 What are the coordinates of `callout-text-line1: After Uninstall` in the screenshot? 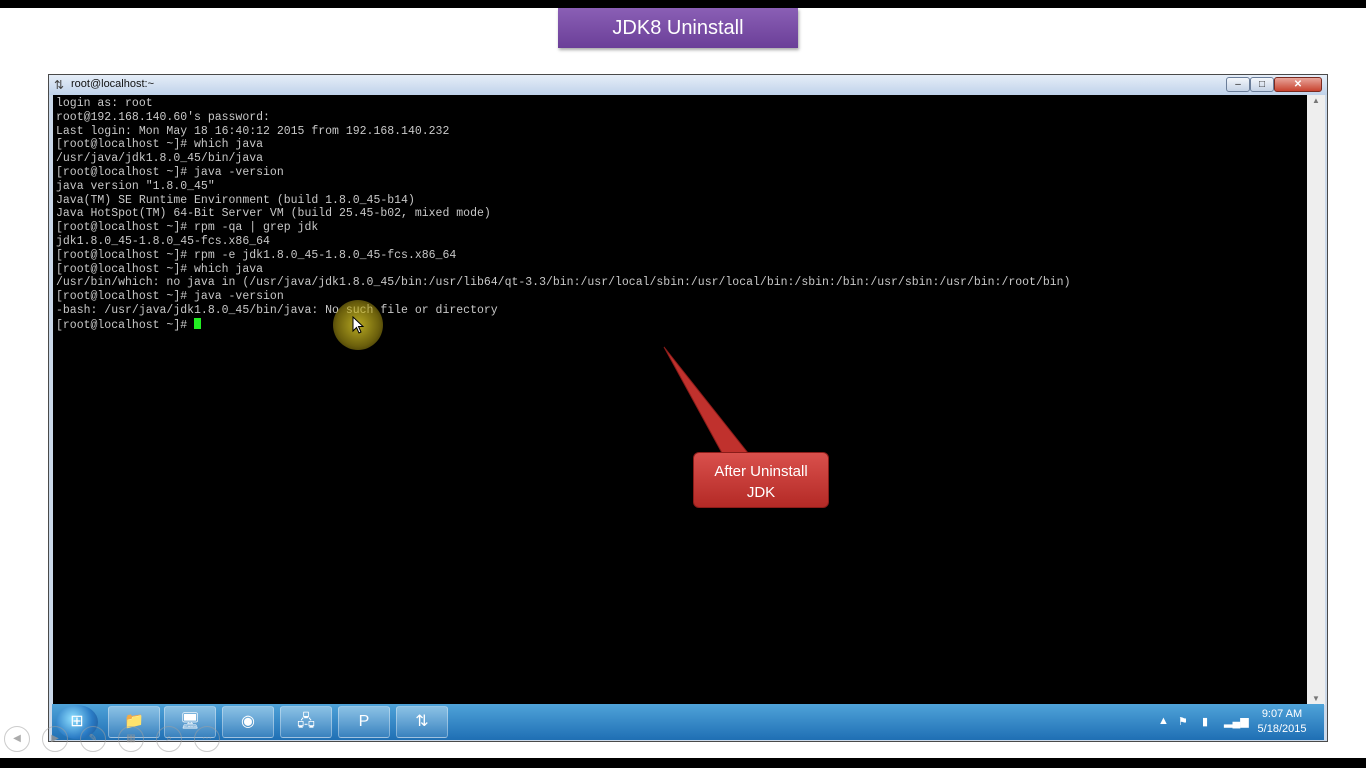 It's located at (761, 471).